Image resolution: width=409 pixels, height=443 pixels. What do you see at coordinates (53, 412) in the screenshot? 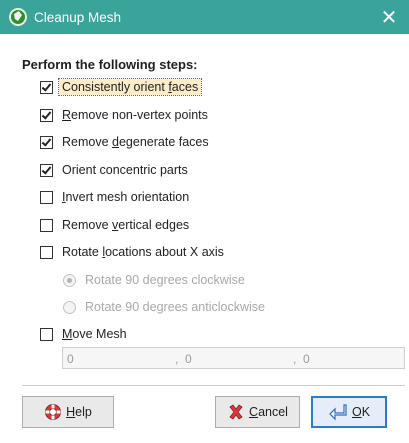
I see `help-lifebuoy-icon` at bounding box center [53, 412].